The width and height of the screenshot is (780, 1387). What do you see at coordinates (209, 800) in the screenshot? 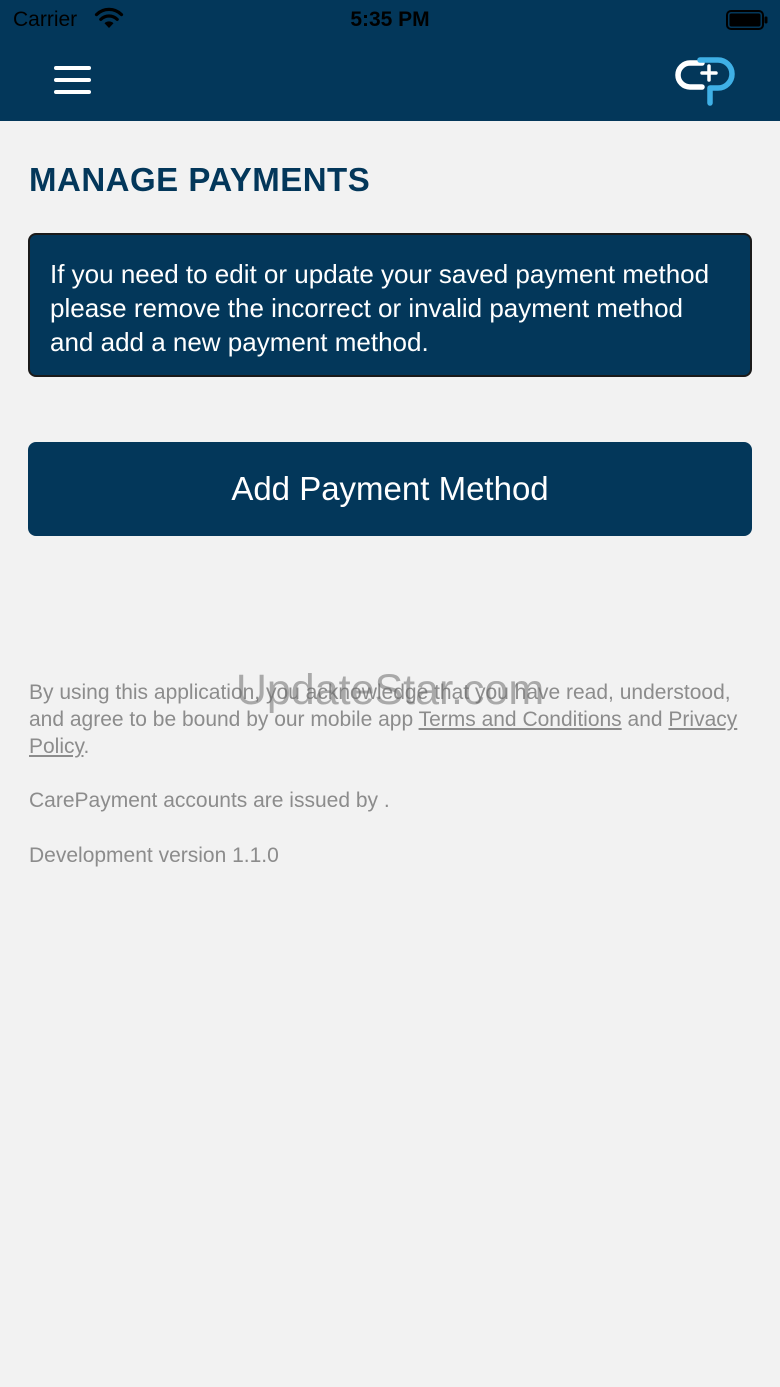
I see `issued-by-text: CarePayment accounts are issued by .` at bounding box center [209, 800].